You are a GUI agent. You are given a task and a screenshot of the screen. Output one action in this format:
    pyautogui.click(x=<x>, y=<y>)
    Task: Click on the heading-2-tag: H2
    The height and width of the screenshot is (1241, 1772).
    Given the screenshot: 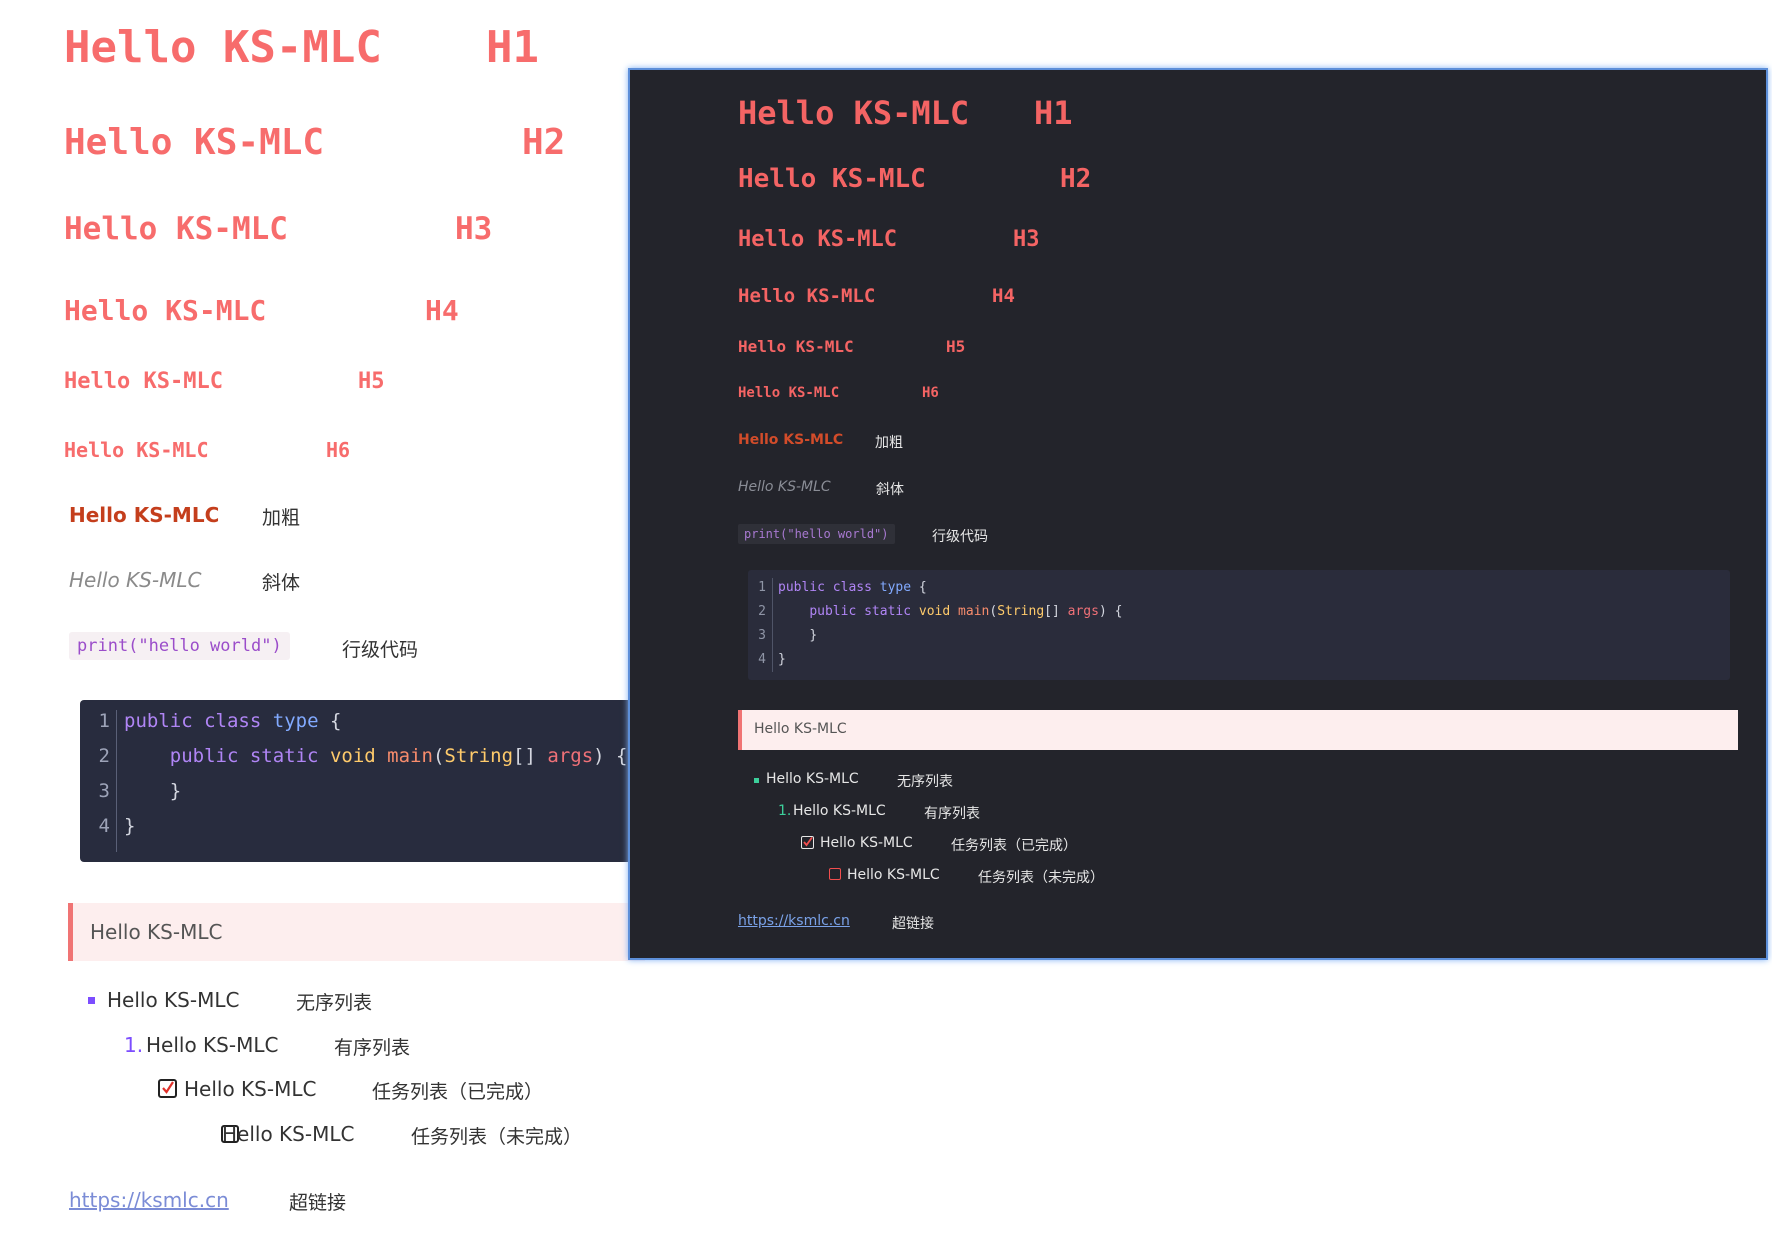 What is the action you would take?
    pyautogui.click(x=544, y=142)
    